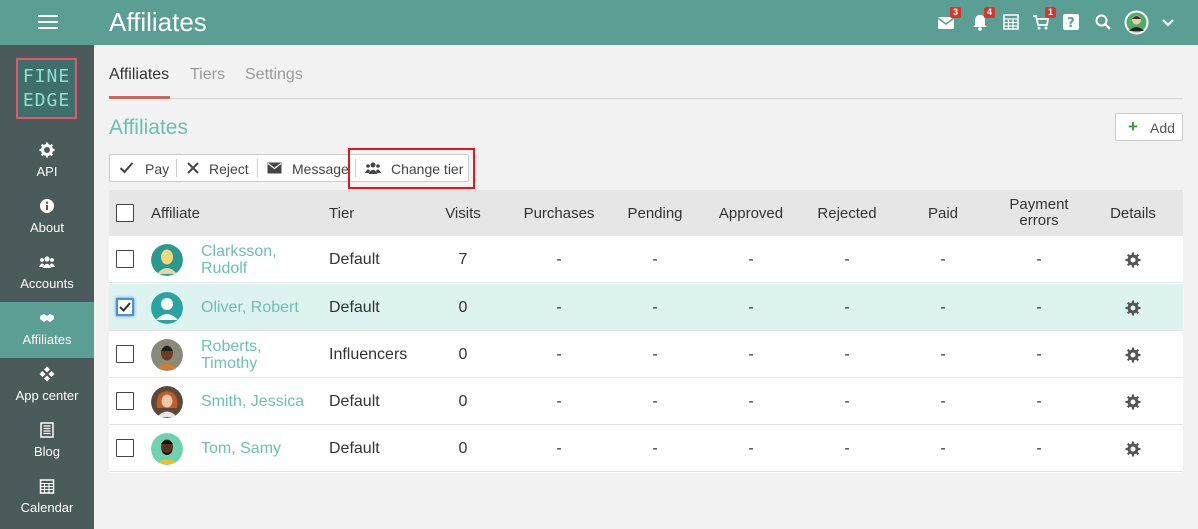 The height and width of the screenshot is (529, 1198). I want to click on pay-button: Pay, so click(143, 168).